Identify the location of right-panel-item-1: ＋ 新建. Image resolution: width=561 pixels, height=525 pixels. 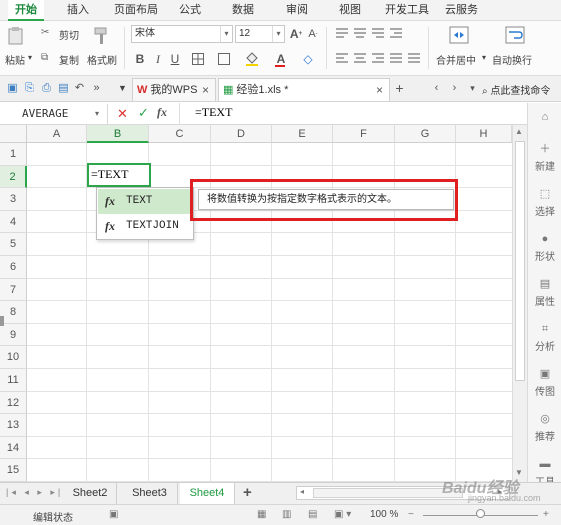
(544, 158).